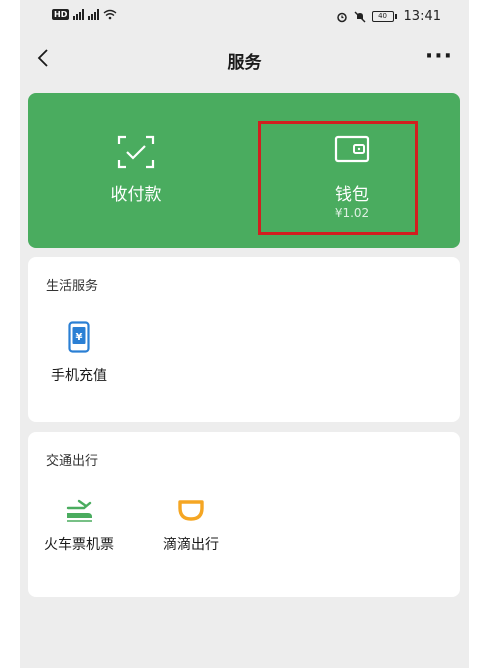 The width and height of the screenshot is (492, 668). Describe the element at coordinates (360, 16) in the screenshot. I see `mute-icon` at that location.